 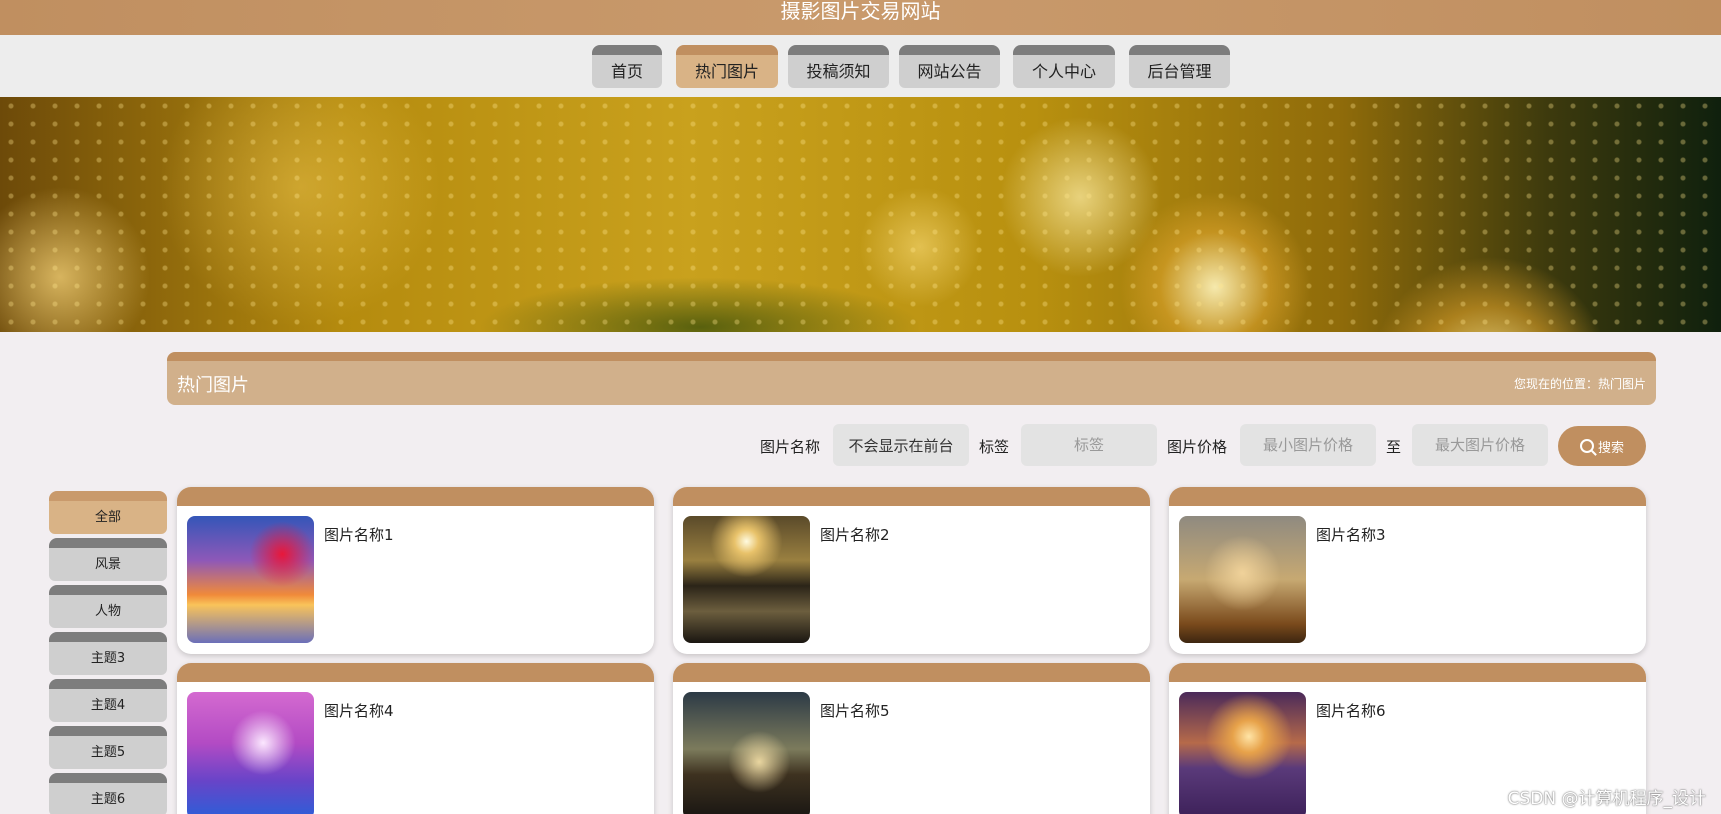 I want to click on category-theme6: 主题6, so click(x=108, y=793).